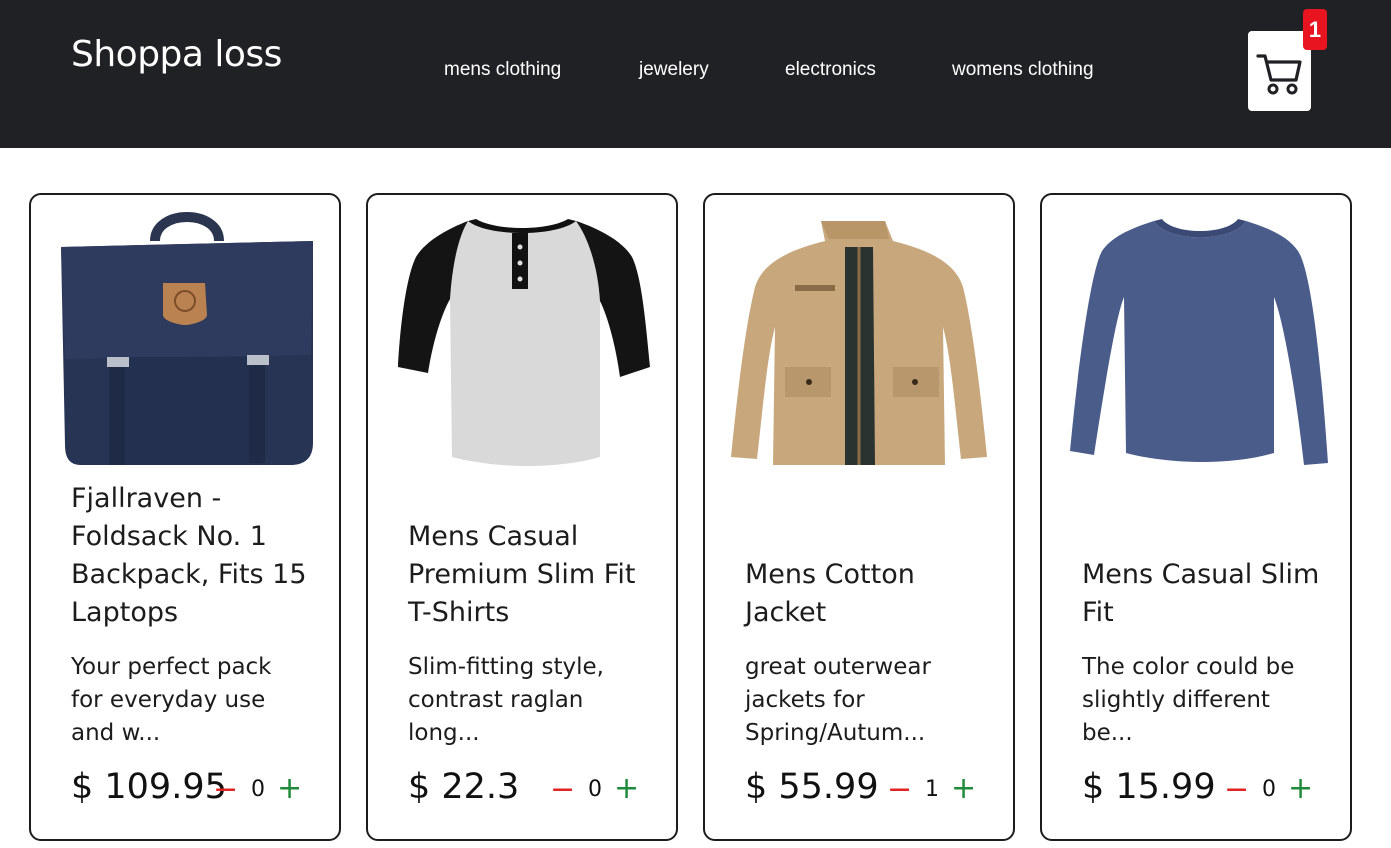  Describe the element at coordinates (1279, 74) in the screenshot. I see `cart-icon` at that location.